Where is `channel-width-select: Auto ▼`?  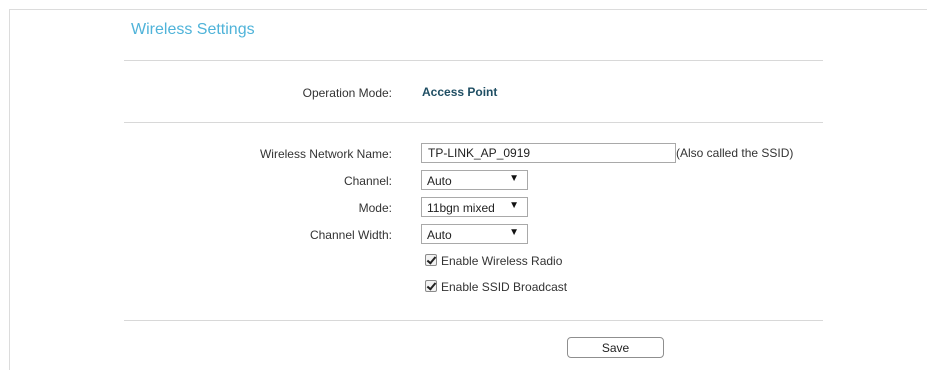 channel-width-select: Auto ▼ is located at coordinates (474, 234).